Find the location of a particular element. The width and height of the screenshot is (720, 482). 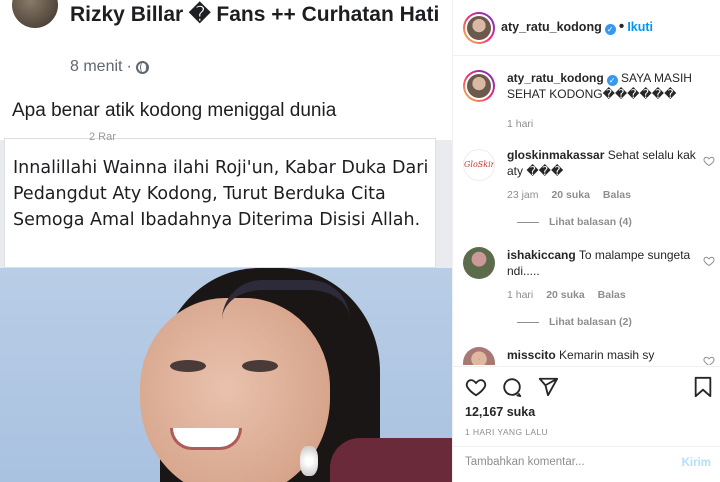

fb-meta: 8 menit · is located at coordinates (109, 67).